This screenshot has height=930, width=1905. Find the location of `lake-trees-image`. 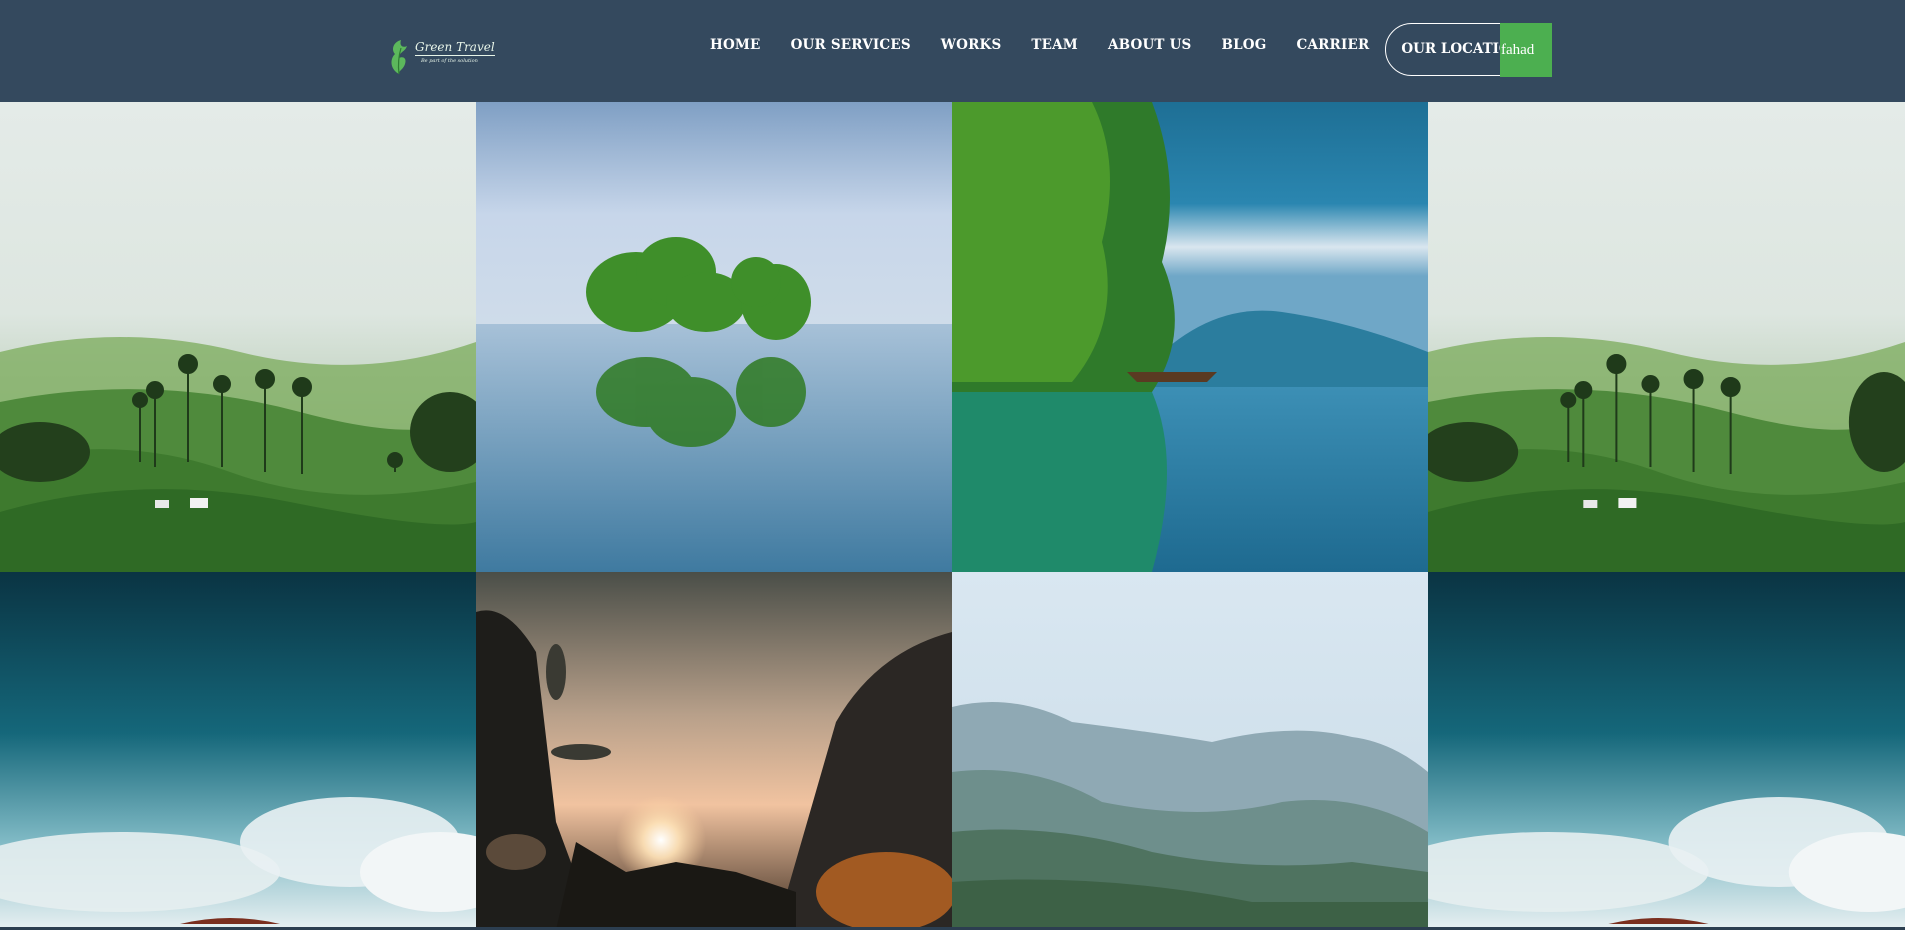

lake-trees-image is located at coordinates (714, 337).